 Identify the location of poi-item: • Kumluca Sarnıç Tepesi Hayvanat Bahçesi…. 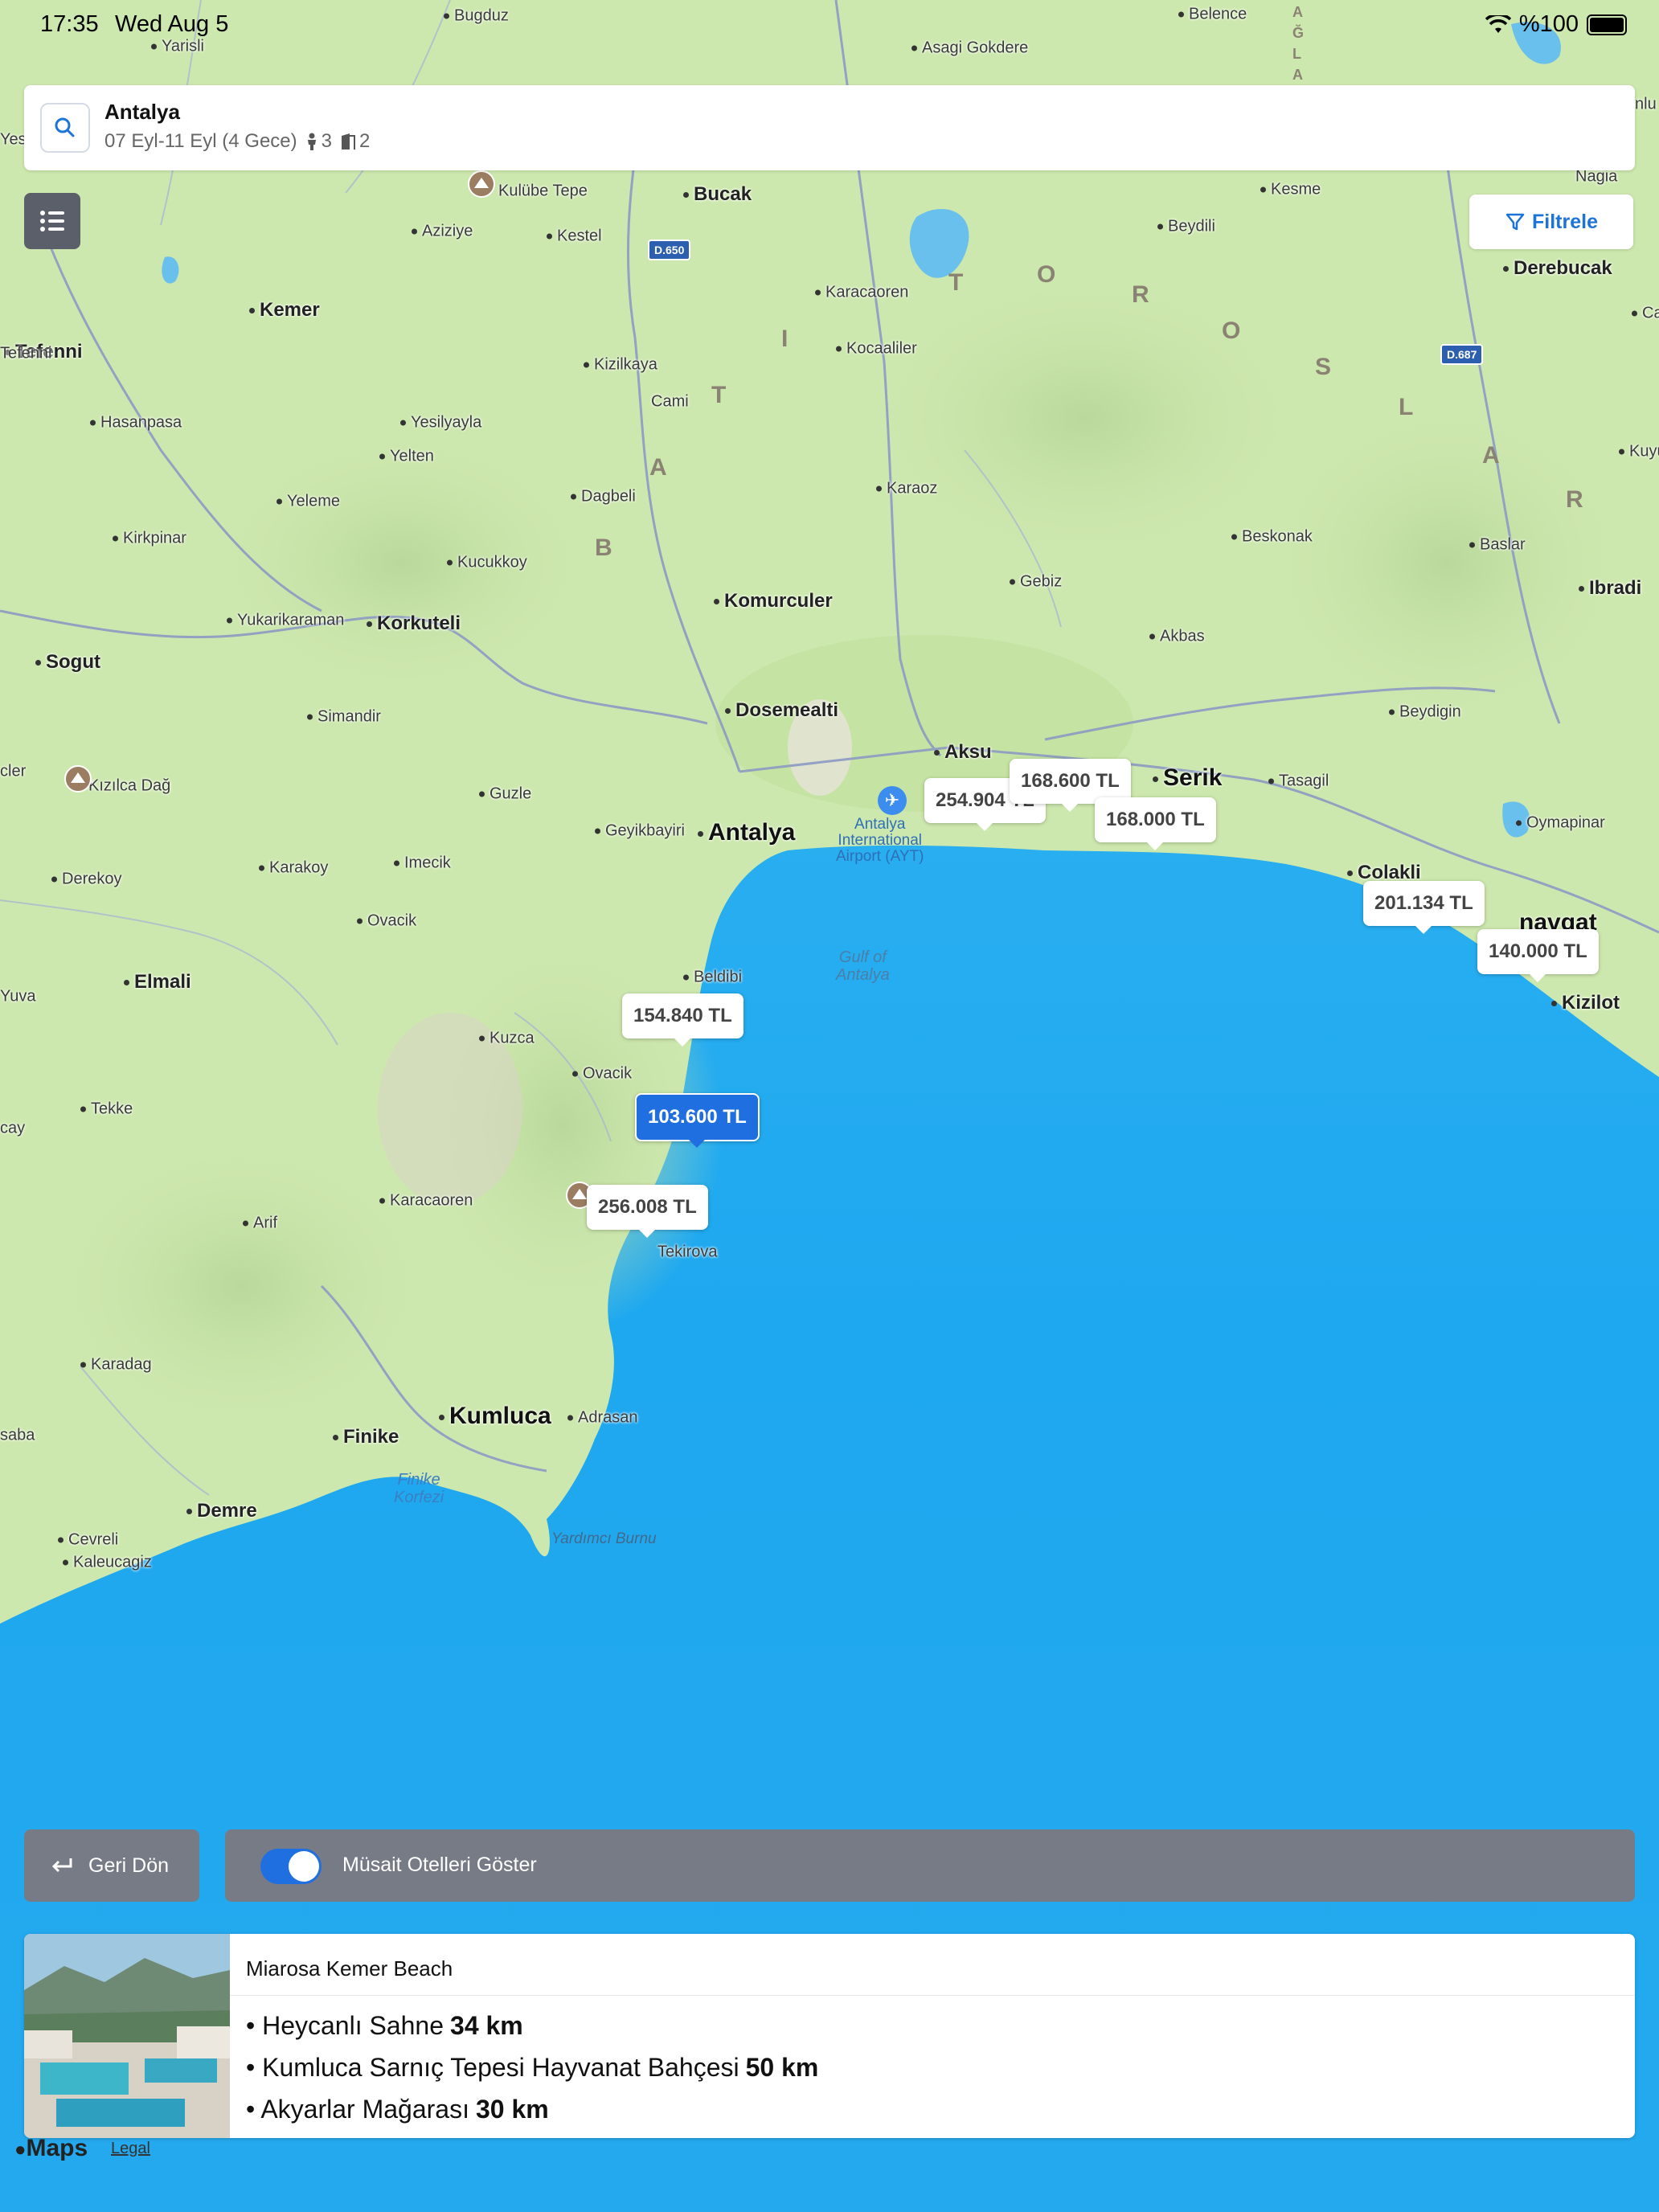
(532, 2068).